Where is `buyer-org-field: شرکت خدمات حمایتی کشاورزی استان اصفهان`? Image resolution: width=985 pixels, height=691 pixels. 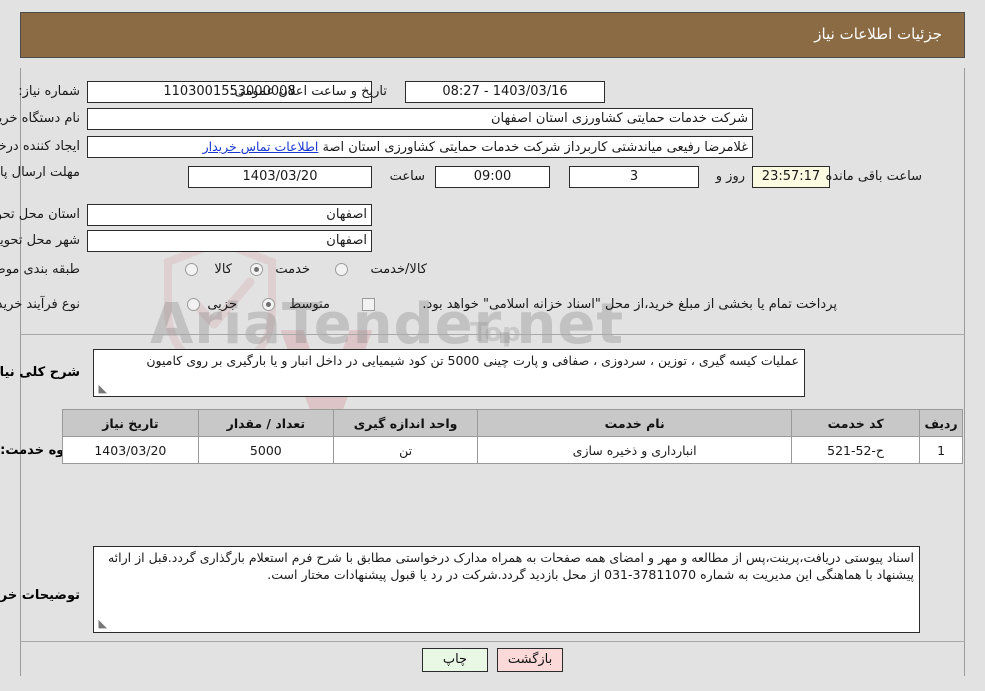
buyer-org-field: شرکت خدمات حمایتی کشاورزی استان اصفهان is located at coordinates (420, 119).